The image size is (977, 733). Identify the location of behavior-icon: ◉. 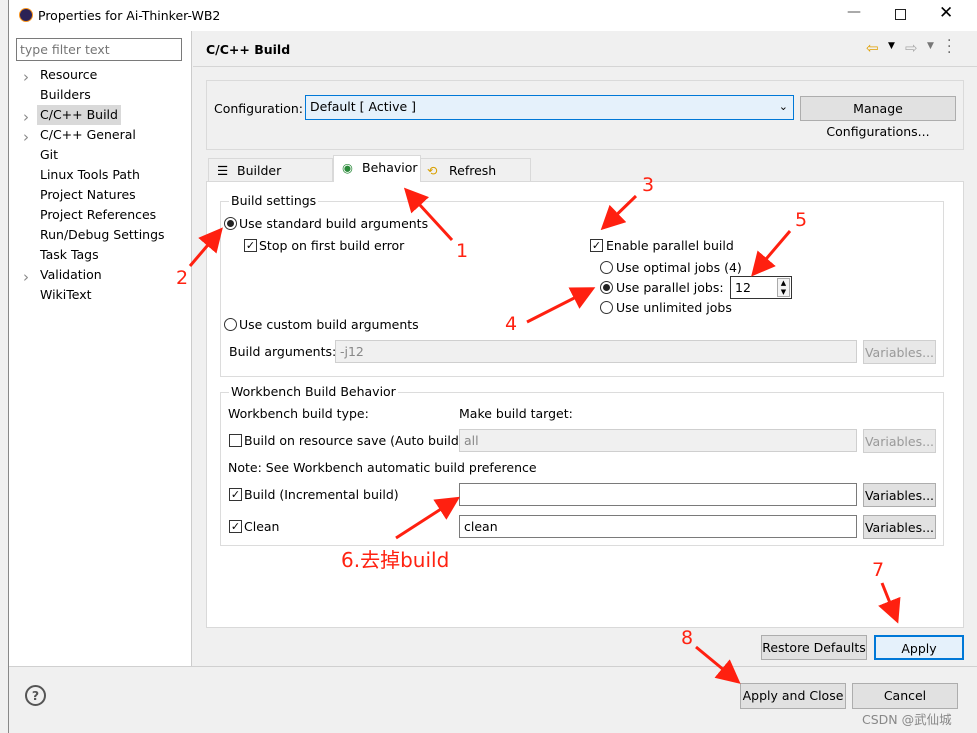
(347, 167).